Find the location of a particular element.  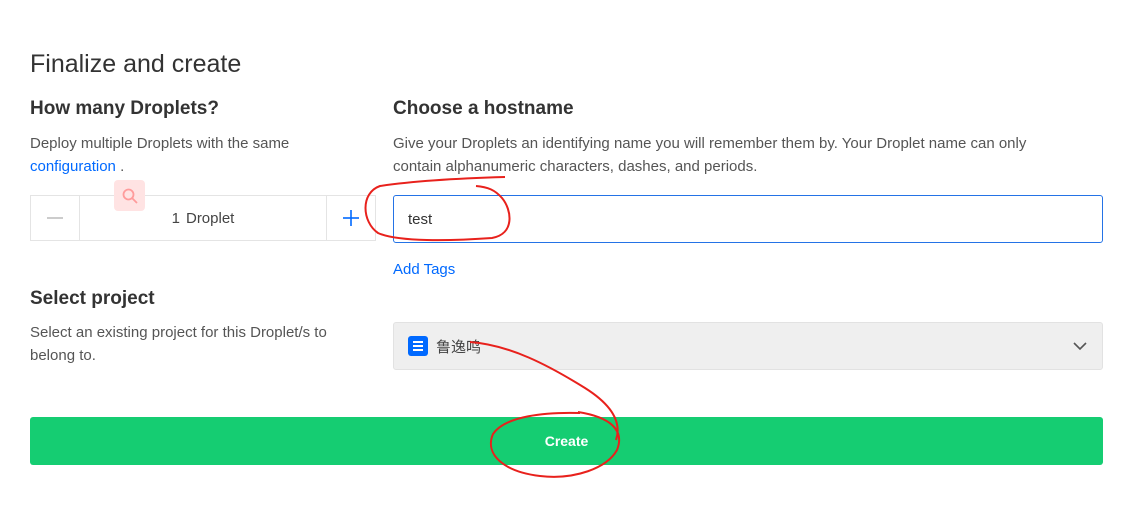

project-title: Select project is located at coordinates (92, 298).